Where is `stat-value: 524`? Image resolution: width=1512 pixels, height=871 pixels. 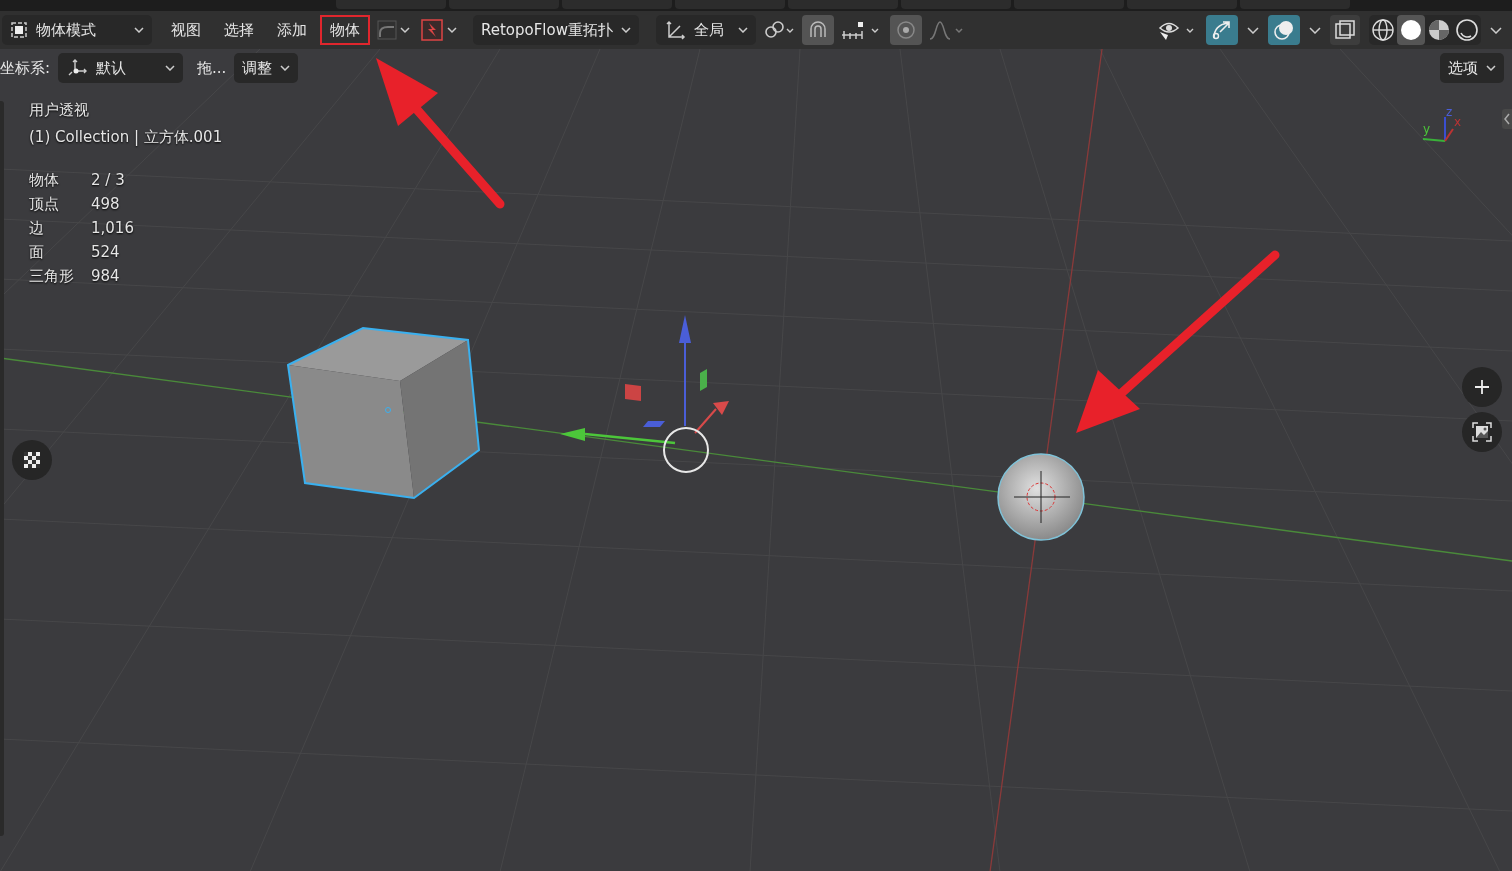
stat-value: 524 is located at coordinates (106, 252).